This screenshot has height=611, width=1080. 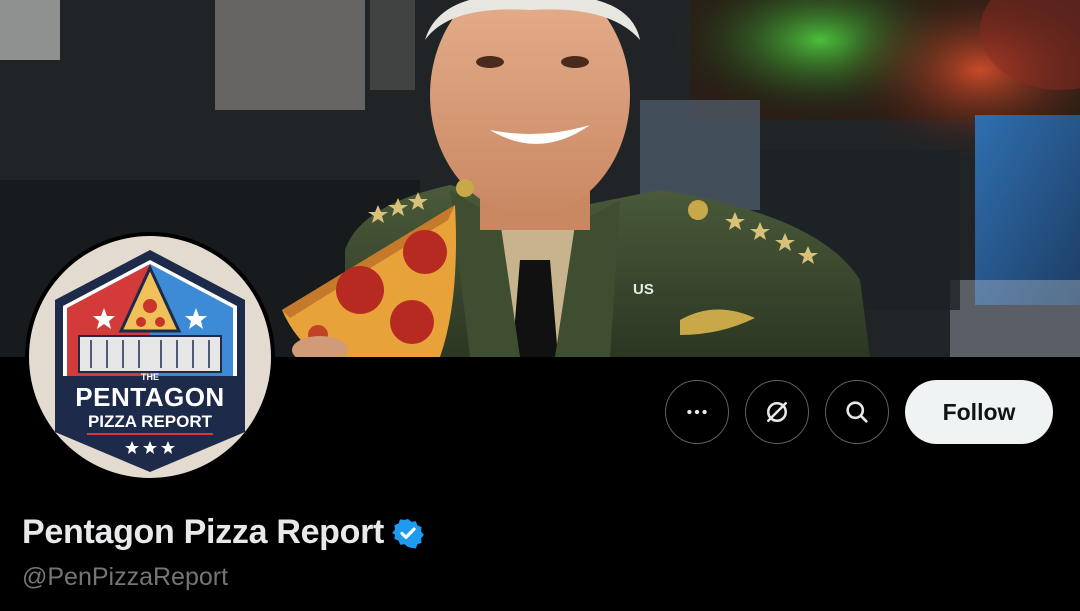 What do you see at coordinates (125, 577) in the screenshot?
I see `profile-handle: @PenPizzaReport` at bounding box center [125, 577].